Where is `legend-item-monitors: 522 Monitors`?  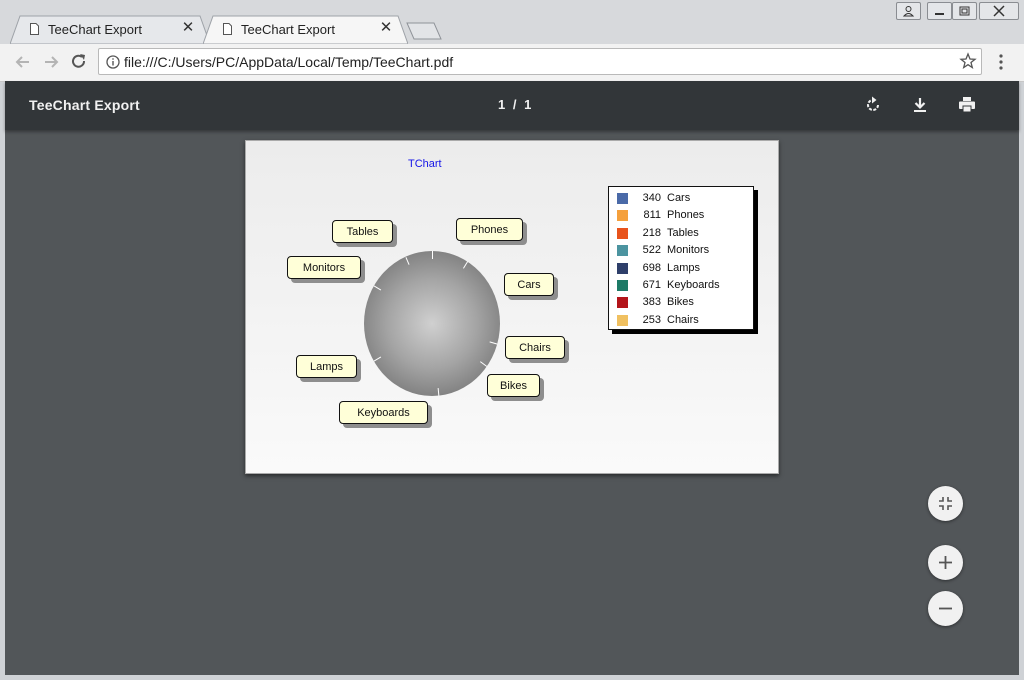
legend-item-monitors: 522 Monitors is located at coordinates (681, 250).